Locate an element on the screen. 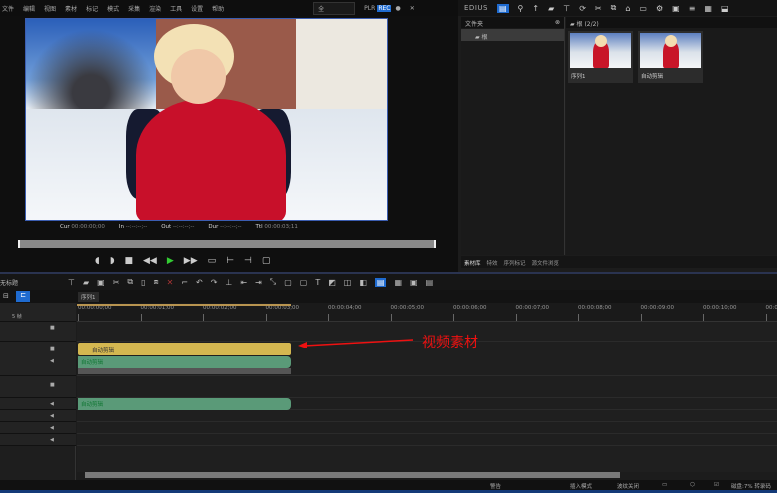 The image size is (777, 493). snap-icon: ▤ is located at coordinates (380, 282).